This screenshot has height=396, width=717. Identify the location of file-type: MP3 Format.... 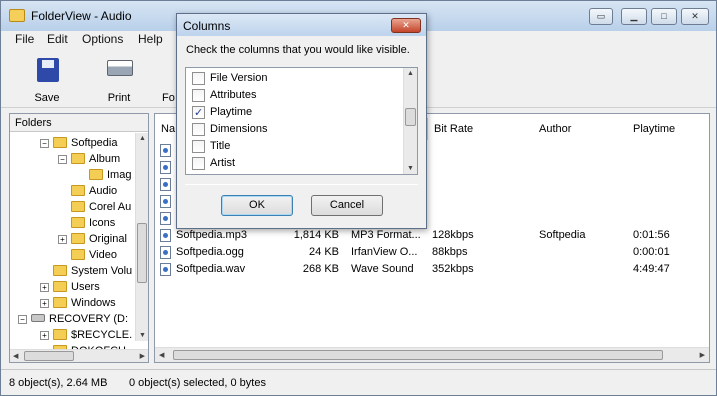
(386, 235).